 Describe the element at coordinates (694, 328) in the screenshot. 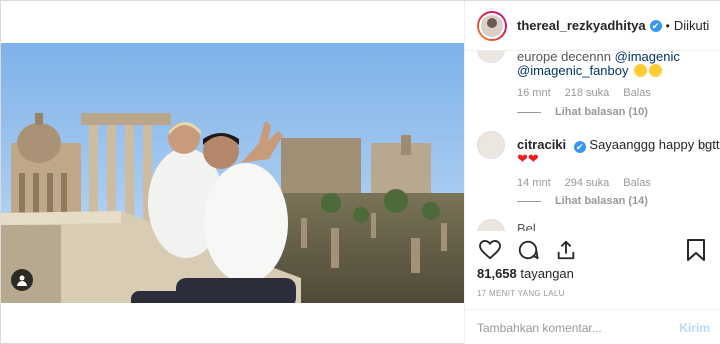

I see `post-comment-button: Kirim` at that location.